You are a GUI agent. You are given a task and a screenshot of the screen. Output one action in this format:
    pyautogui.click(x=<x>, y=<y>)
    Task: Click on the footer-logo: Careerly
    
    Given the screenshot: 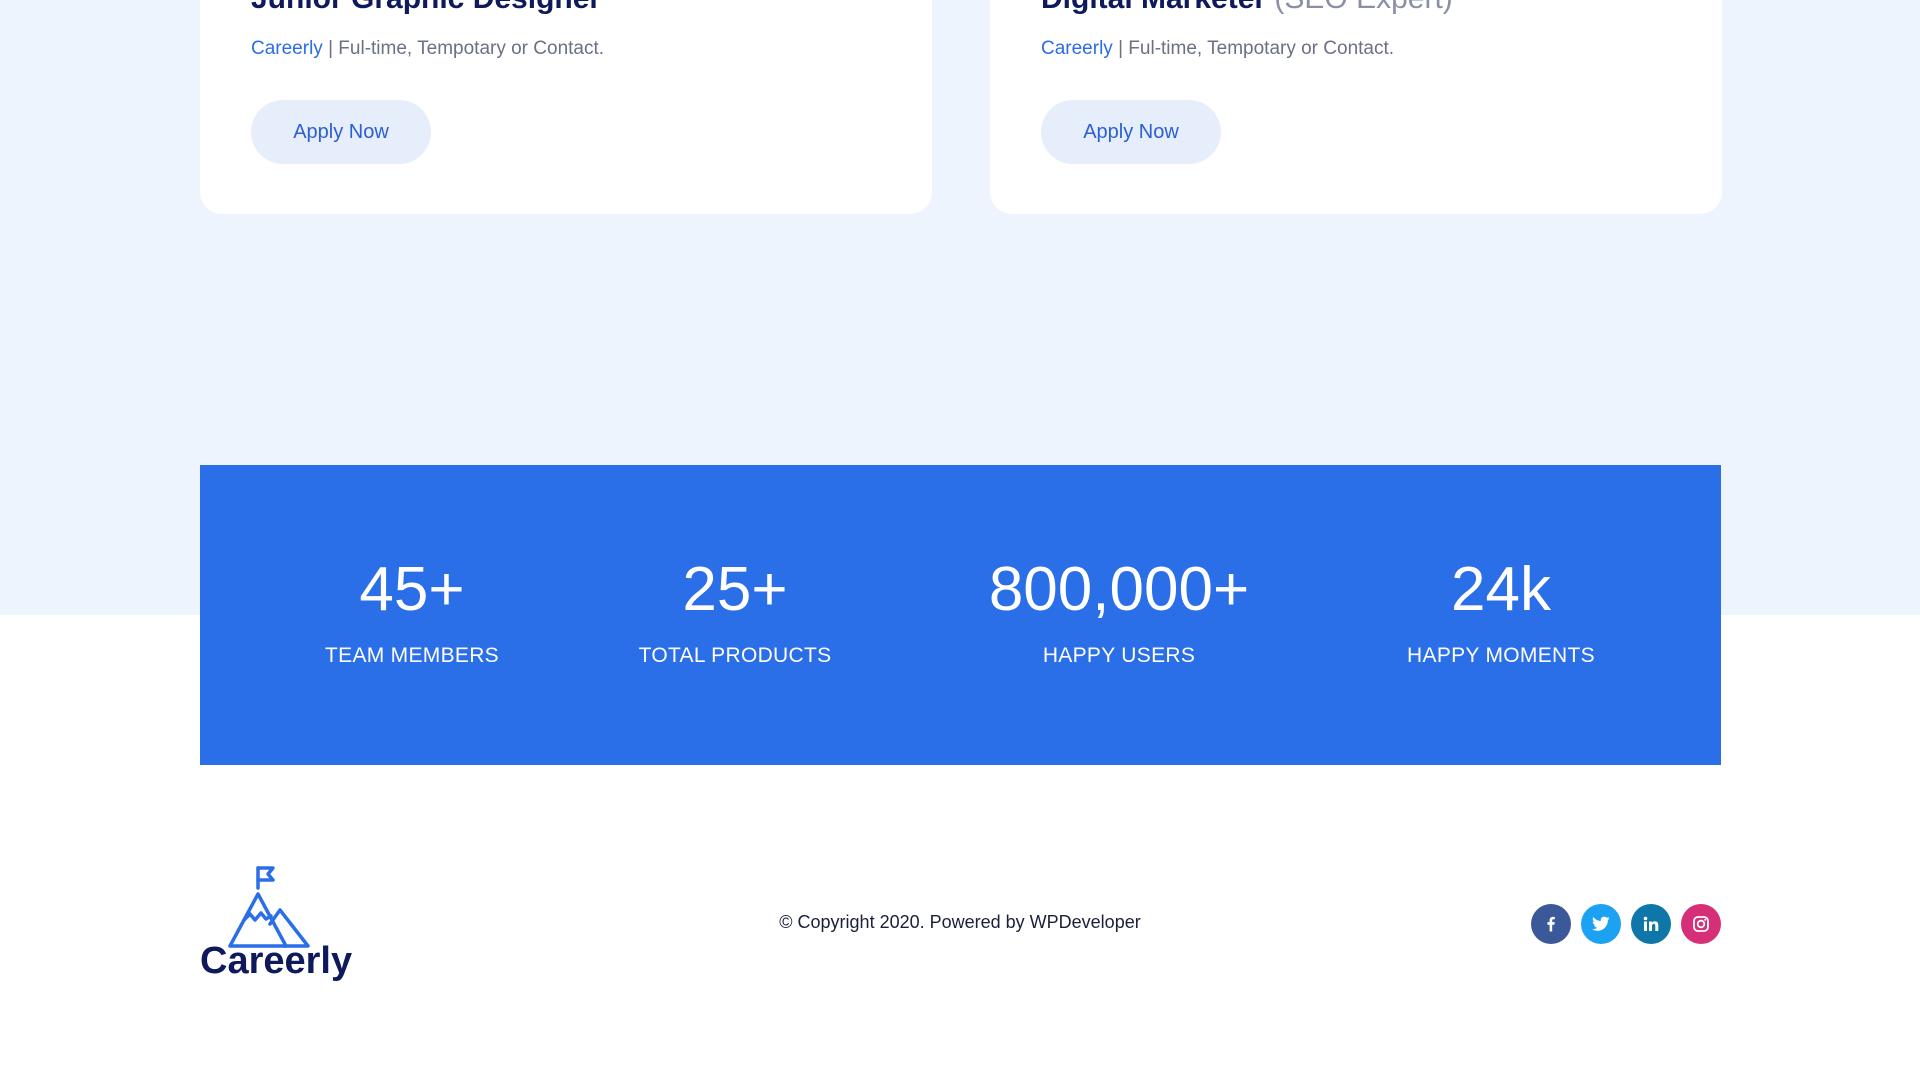 What is the action you would take?
    pyautogui.click(x=280, y=924)
    